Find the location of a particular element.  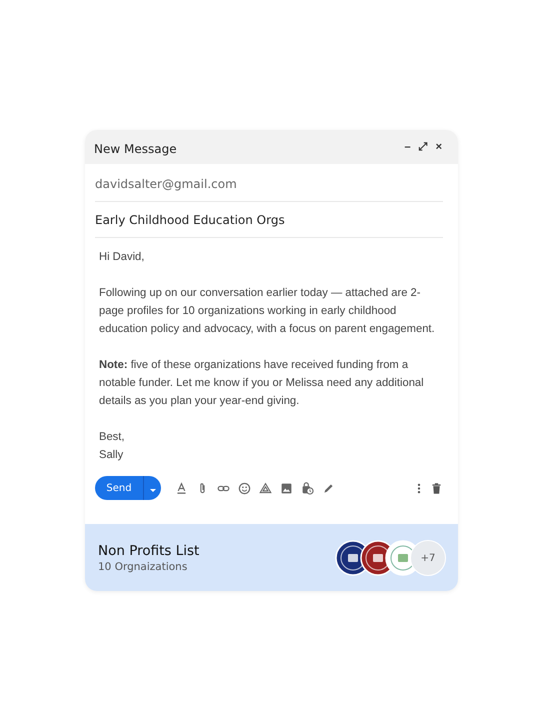

lock-clock-icon is located at coordinates (307, 488).